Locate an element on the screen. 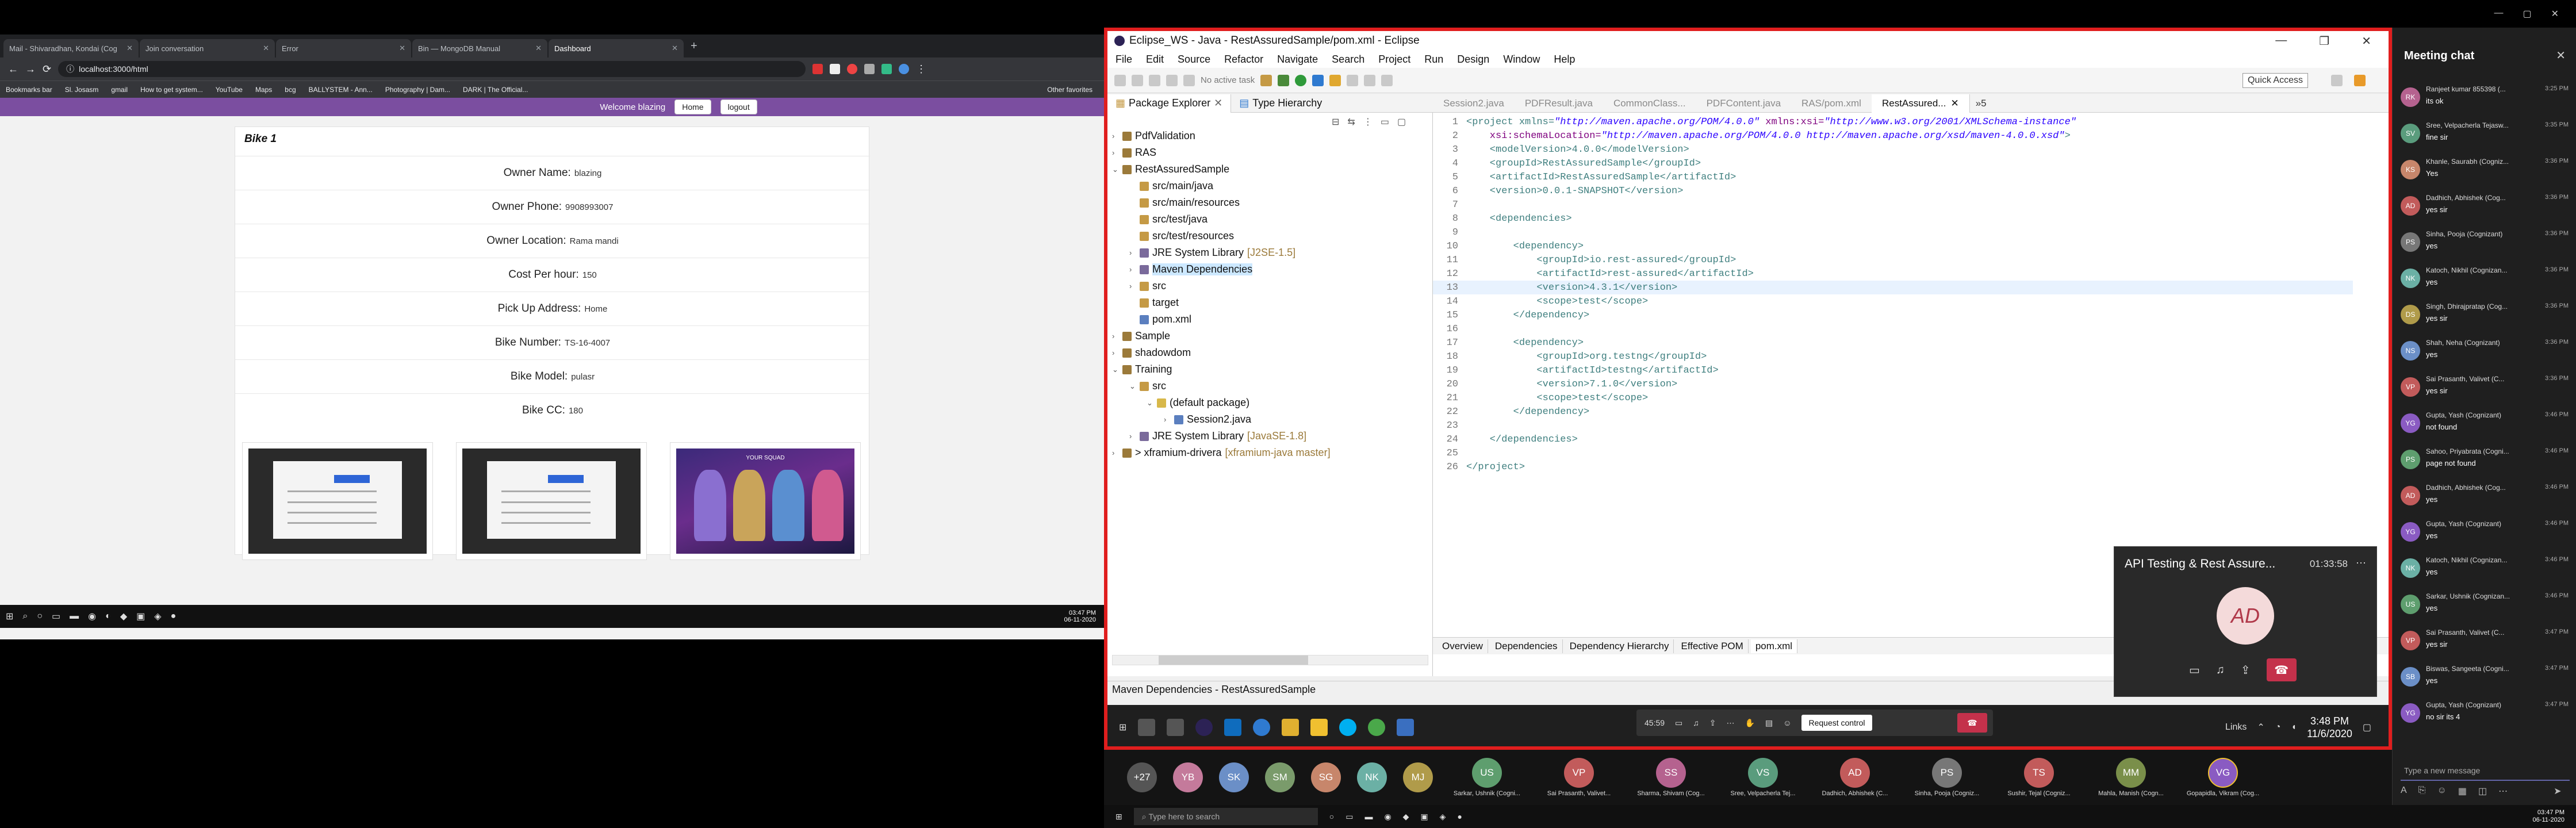 This screenshot has height=828, width=2576. participants-icon: ☺ is located at coordinates (1787, 722).